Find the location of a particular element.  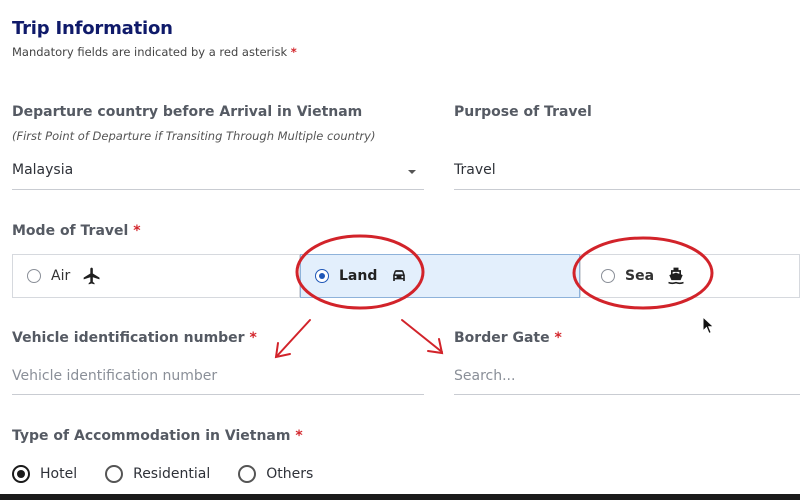

screen-bottom-edge is located at coordinates (400, 497).